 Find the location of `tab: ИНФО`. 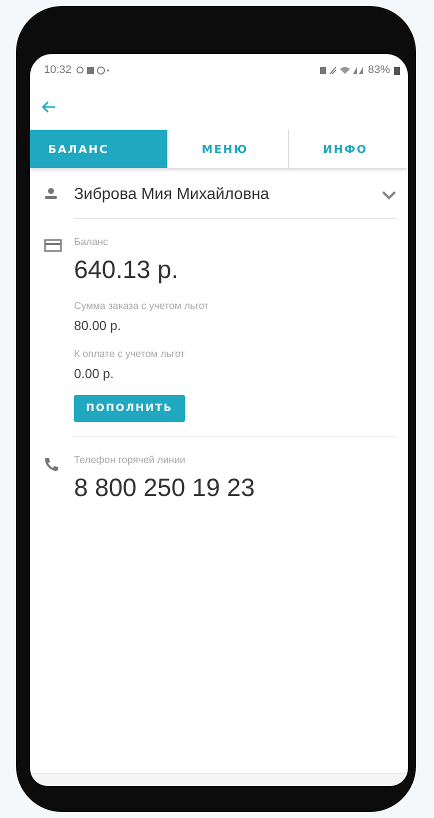

tab: ИНФО is located at coordinates (348, 149).